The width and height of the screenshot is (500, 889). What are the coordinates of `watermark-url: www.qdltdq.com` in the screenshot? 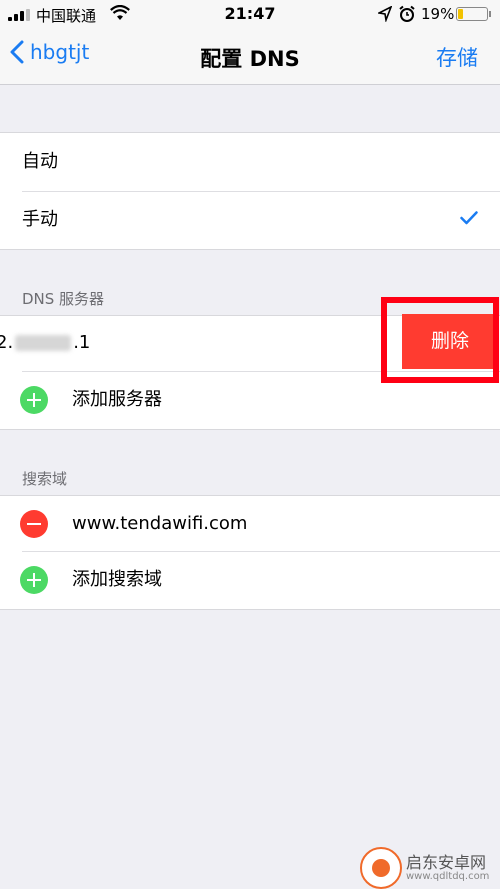 It's located at (448, 876).